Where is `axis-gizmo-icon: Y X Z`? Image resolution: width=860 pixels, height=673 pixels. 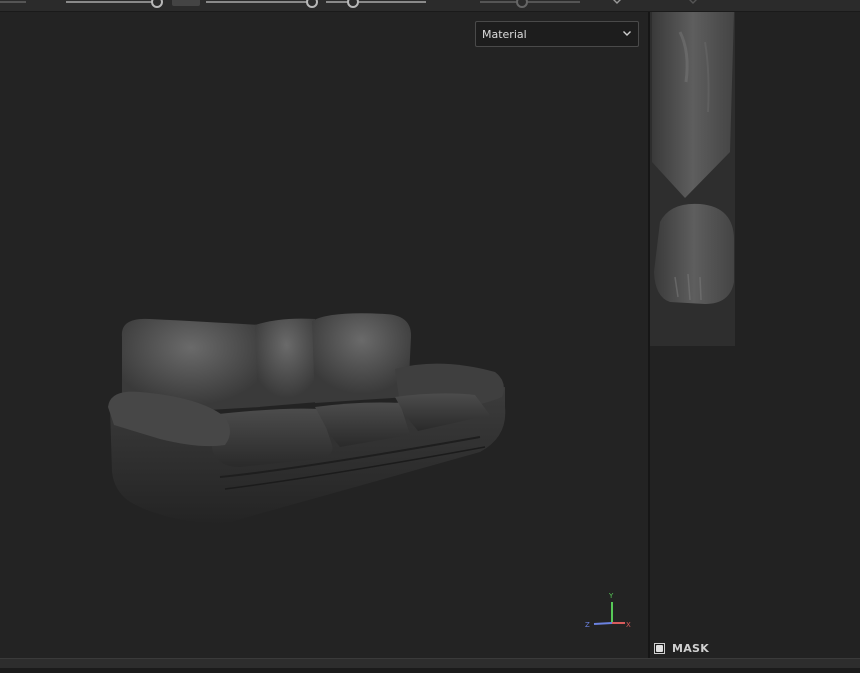
axis-gizmo-icon: Y X Z is located at coordinates (608, 610).